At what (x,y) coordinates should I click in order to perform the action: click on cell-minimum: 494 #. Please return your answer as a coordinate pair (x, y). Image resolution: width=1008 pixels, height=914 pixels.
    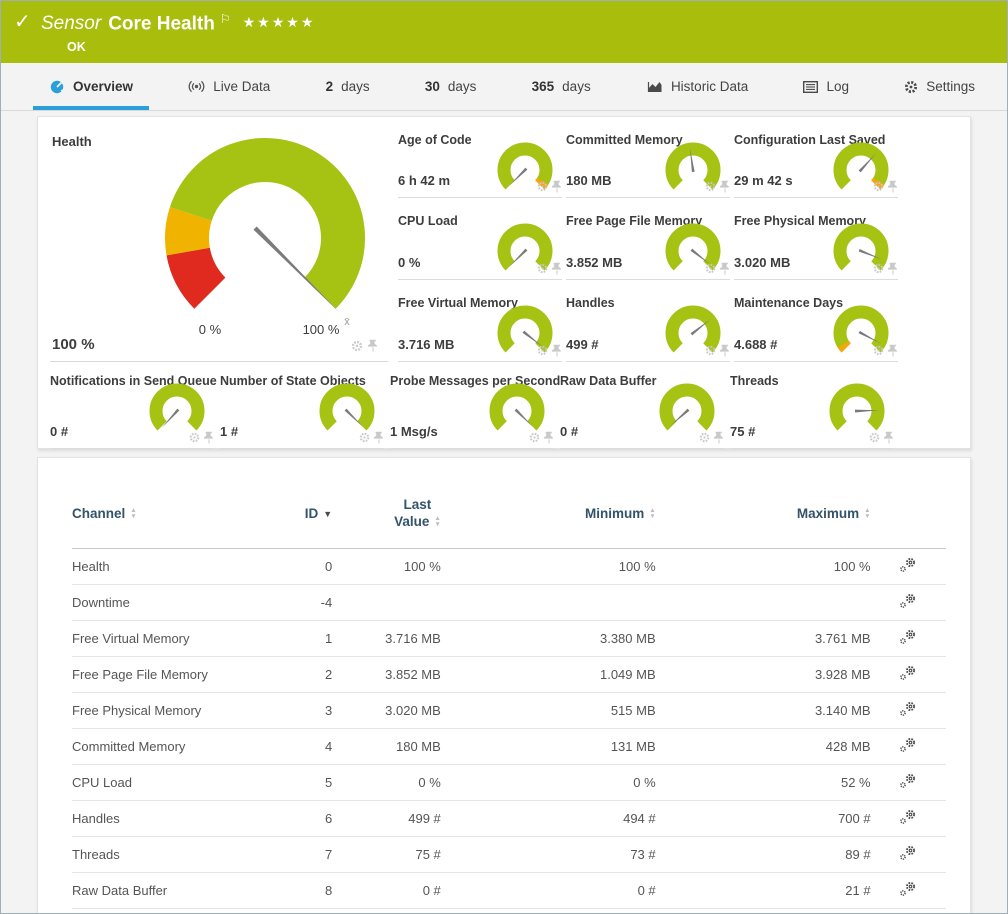
    Looking at the image, I should click on (548, 818).